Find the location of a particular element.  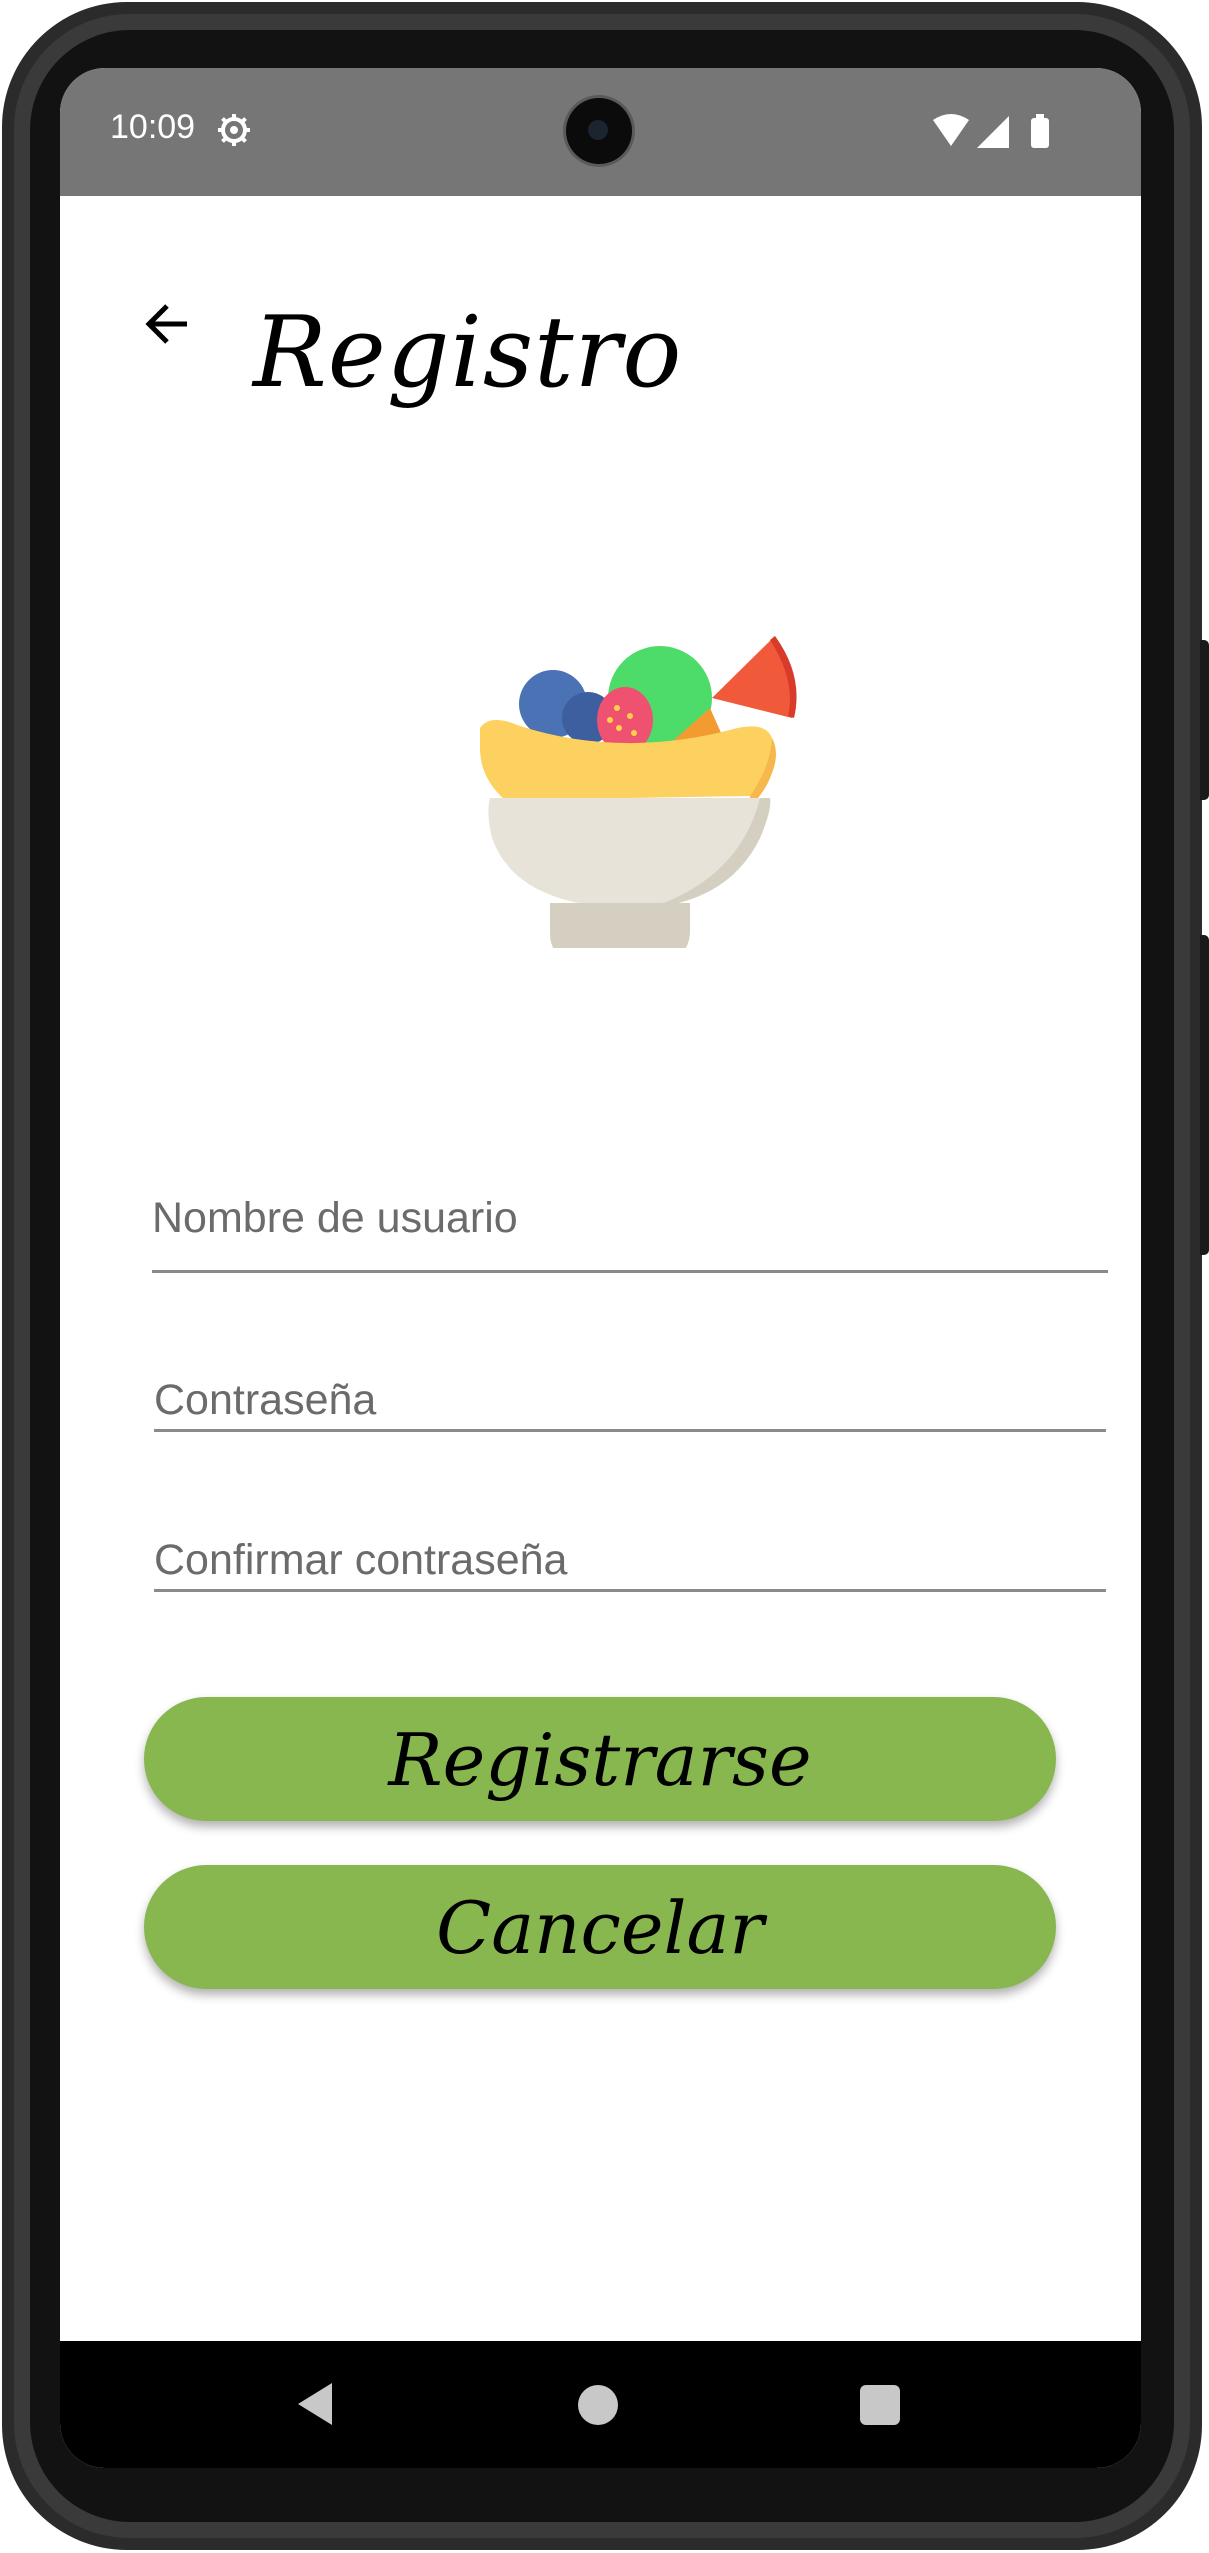

fruit-bowl-icon is located at coordinates (638, 792).